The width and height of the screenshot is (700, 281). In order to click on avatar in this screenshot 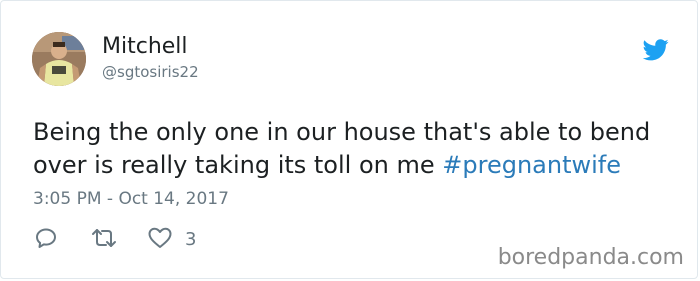, I will do `click(59, 59)`.